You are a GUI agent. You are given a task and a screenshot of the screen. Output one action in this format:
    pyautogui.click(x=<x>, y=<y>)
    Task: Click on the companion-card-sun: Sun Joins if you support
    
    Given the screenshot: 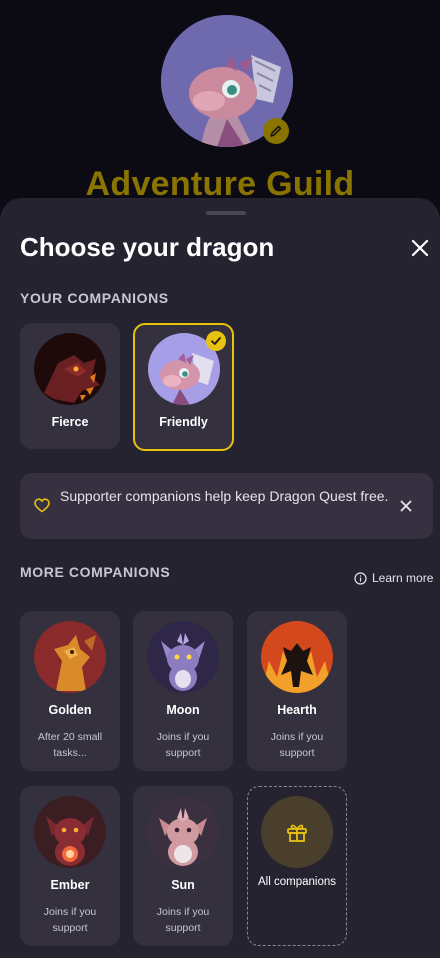 What is the action you would take?
    pyautogui.click(x=183, y=866)
    